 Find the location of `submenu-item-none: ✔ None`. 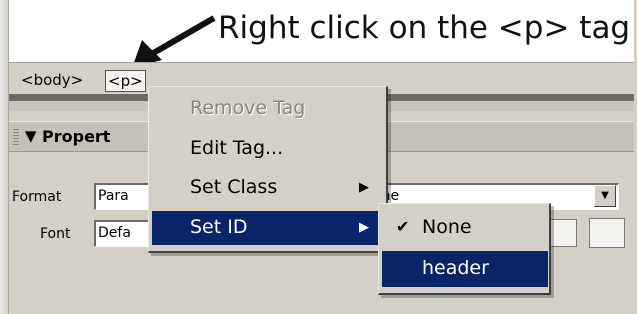

submenu-item-none: ✔ None is located at coordinates (465, 228).